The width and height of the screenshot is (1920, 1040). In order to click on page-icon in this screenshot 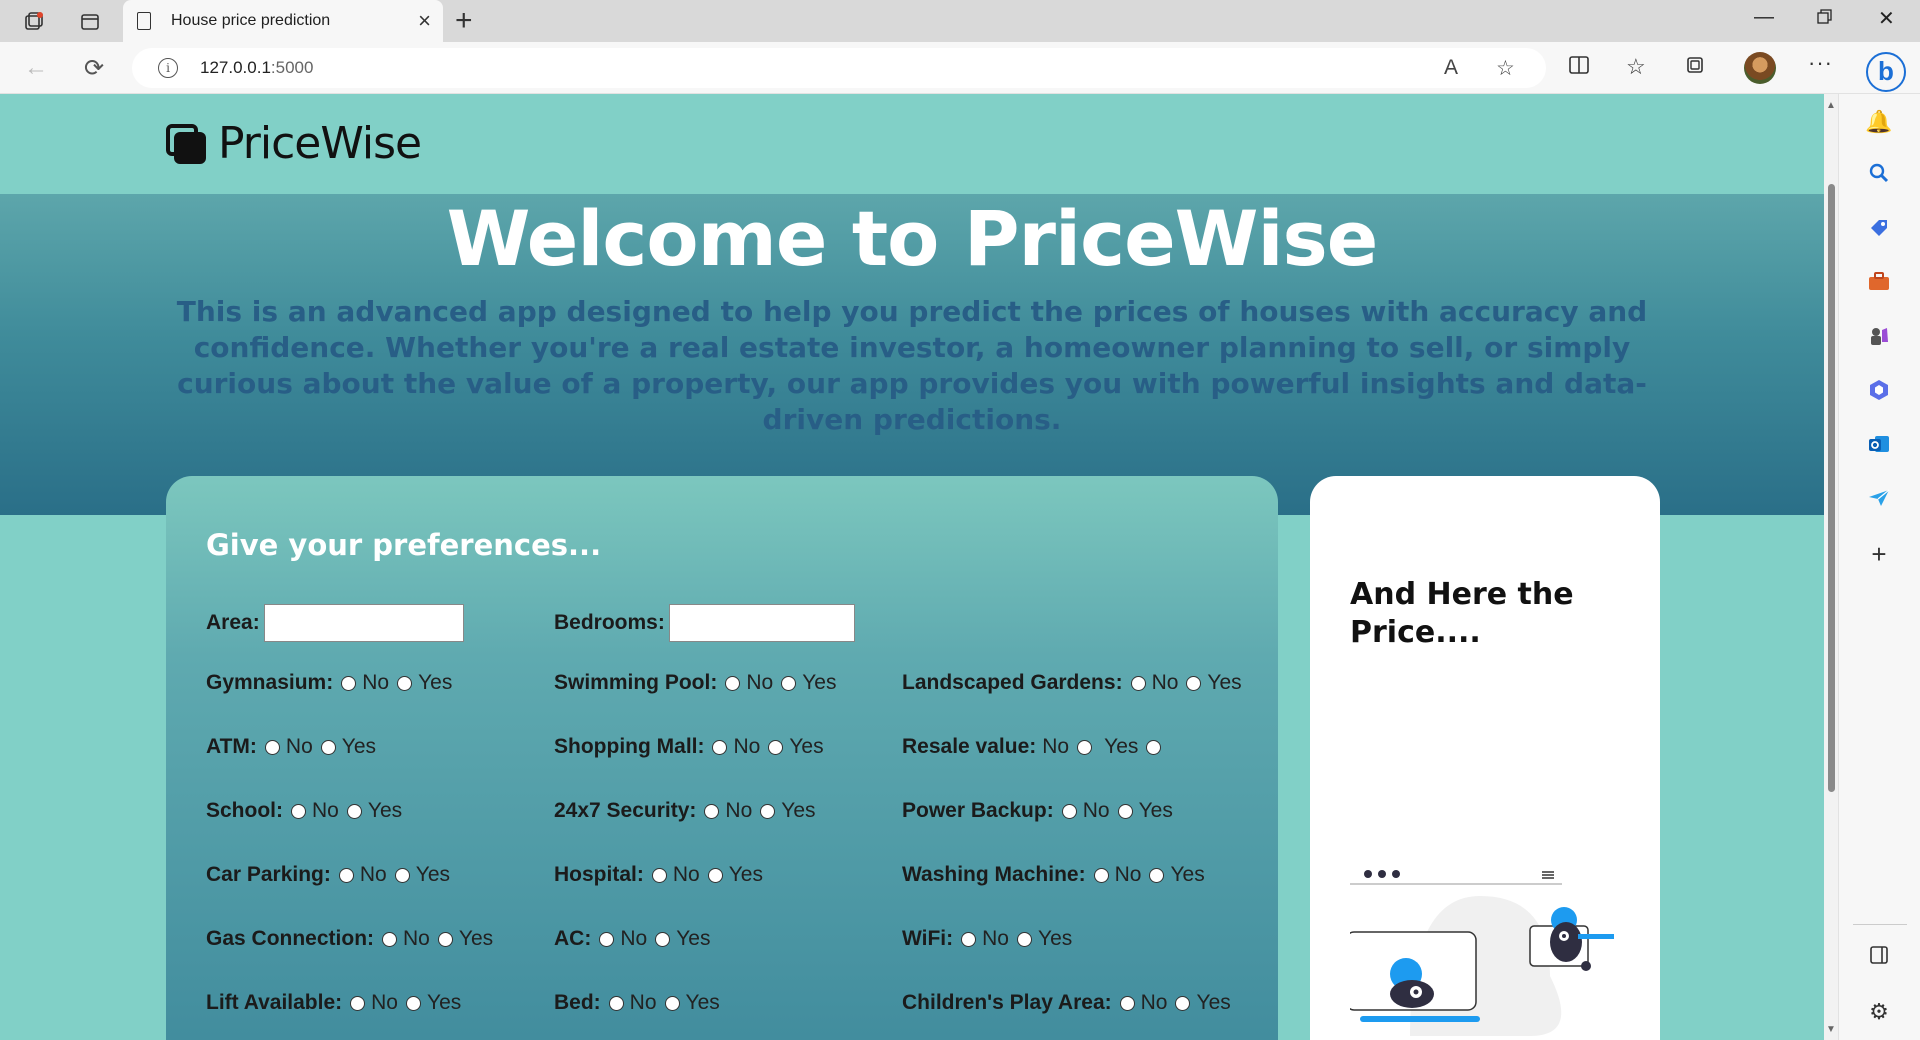, I will do `click(144, 21)`.